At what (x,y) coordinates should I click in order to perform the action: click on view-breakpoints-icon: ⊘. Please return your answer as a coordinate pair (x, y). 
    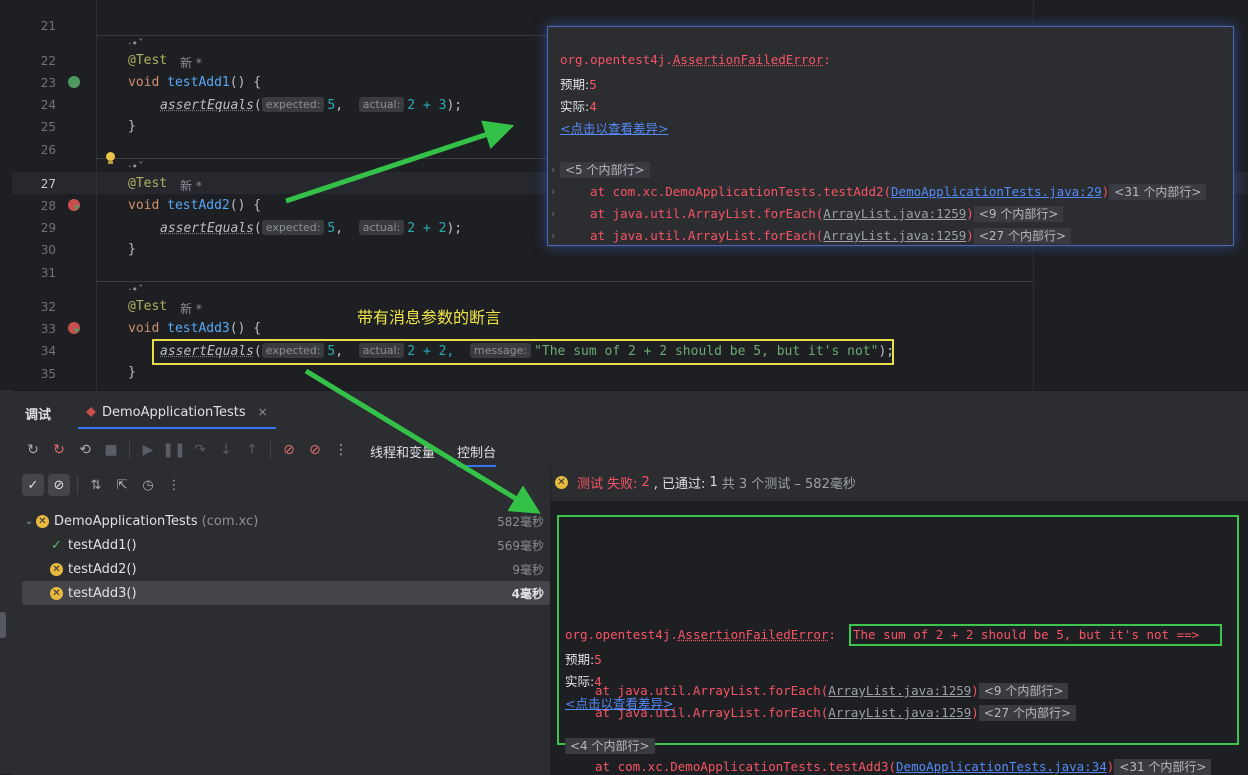
    Looking at the image, I should click on (289, 450).